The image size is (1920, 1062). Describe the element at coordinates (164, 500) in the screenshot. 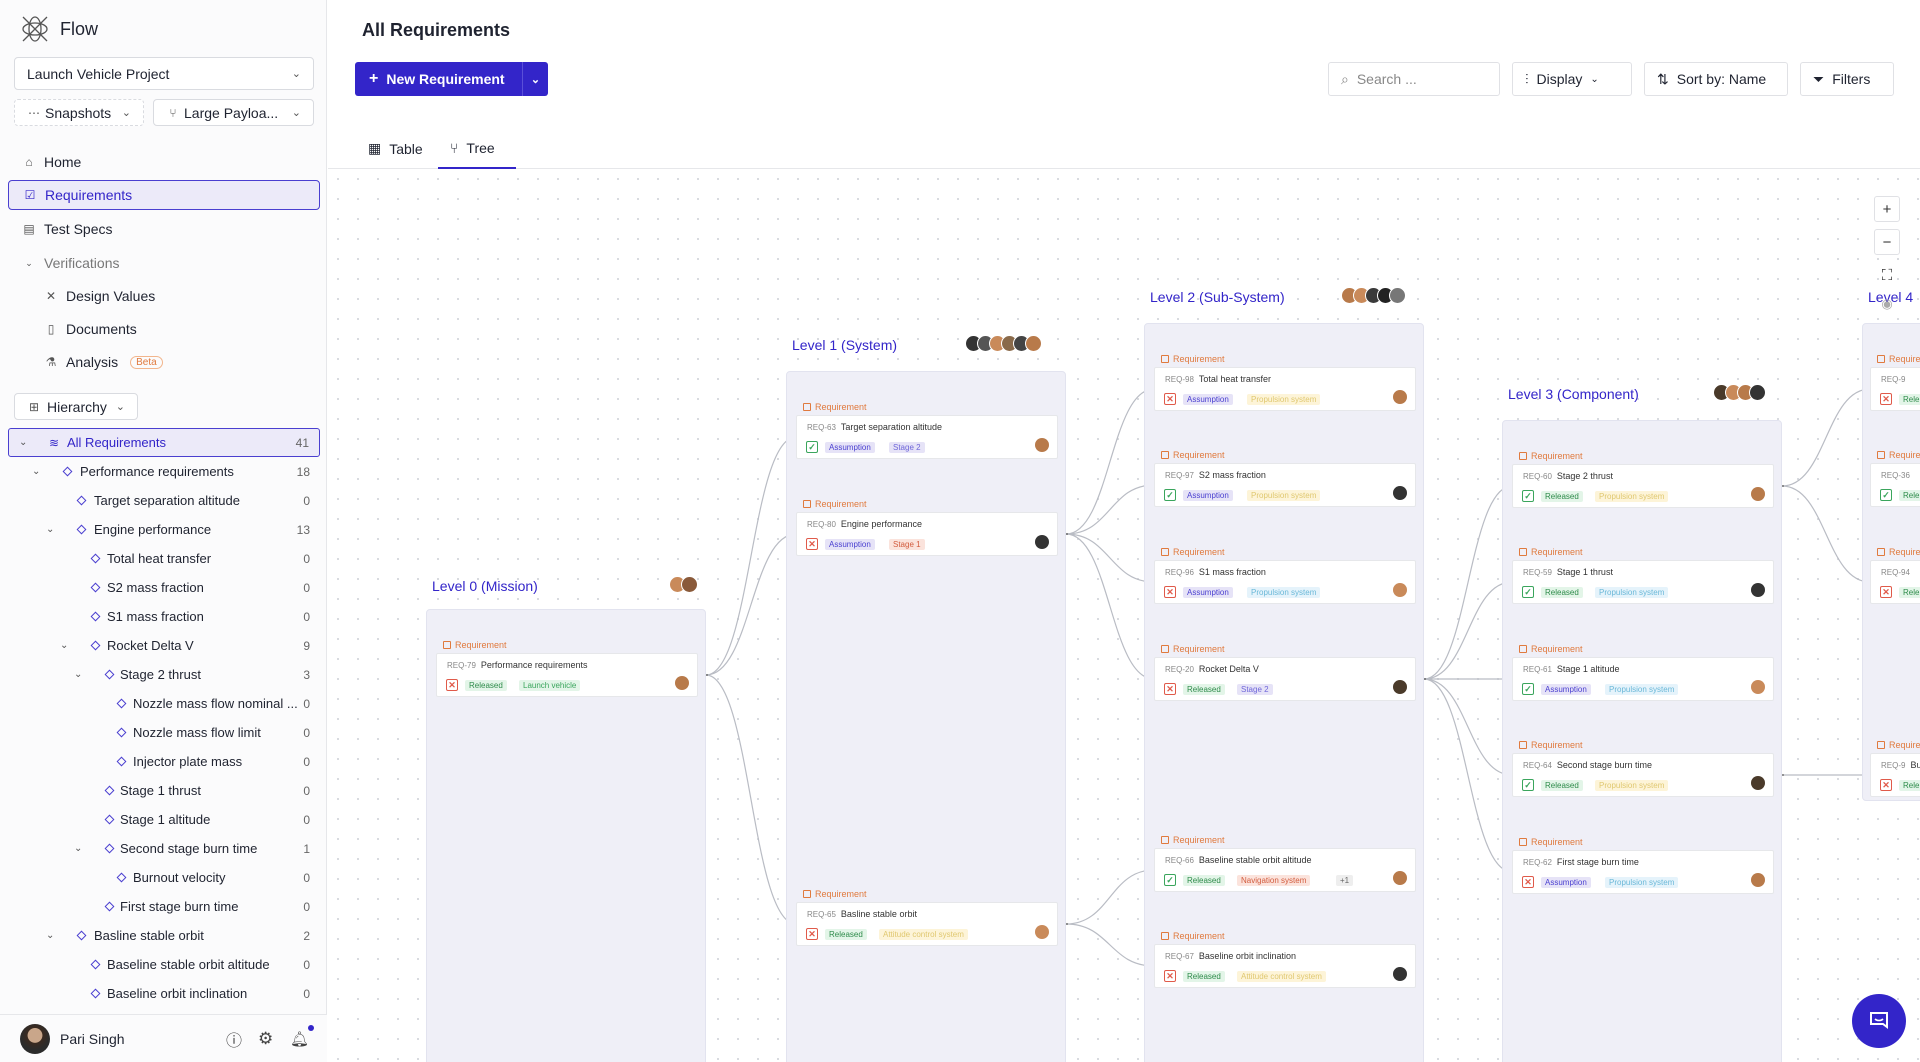

I see `tree-item: Target separation altitude 0` at that location.